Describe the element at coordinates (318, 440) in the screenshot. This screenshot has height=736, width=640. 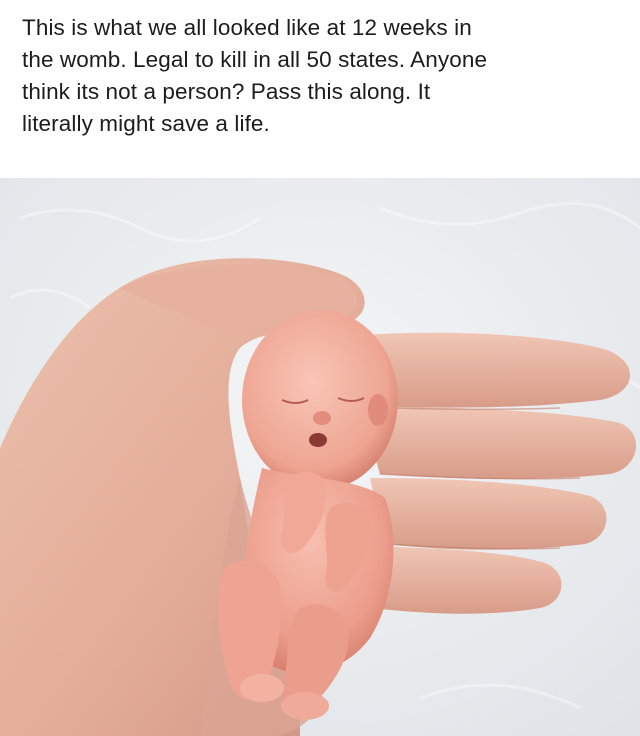
I see `fetus-mouth` at that location.